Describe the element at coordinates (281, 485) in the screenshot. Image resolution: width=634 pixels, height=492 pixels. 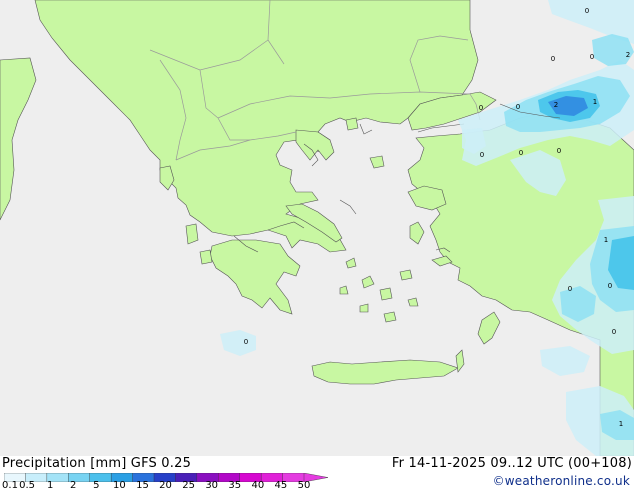
I see `scale-tick-label: 45` at that location.